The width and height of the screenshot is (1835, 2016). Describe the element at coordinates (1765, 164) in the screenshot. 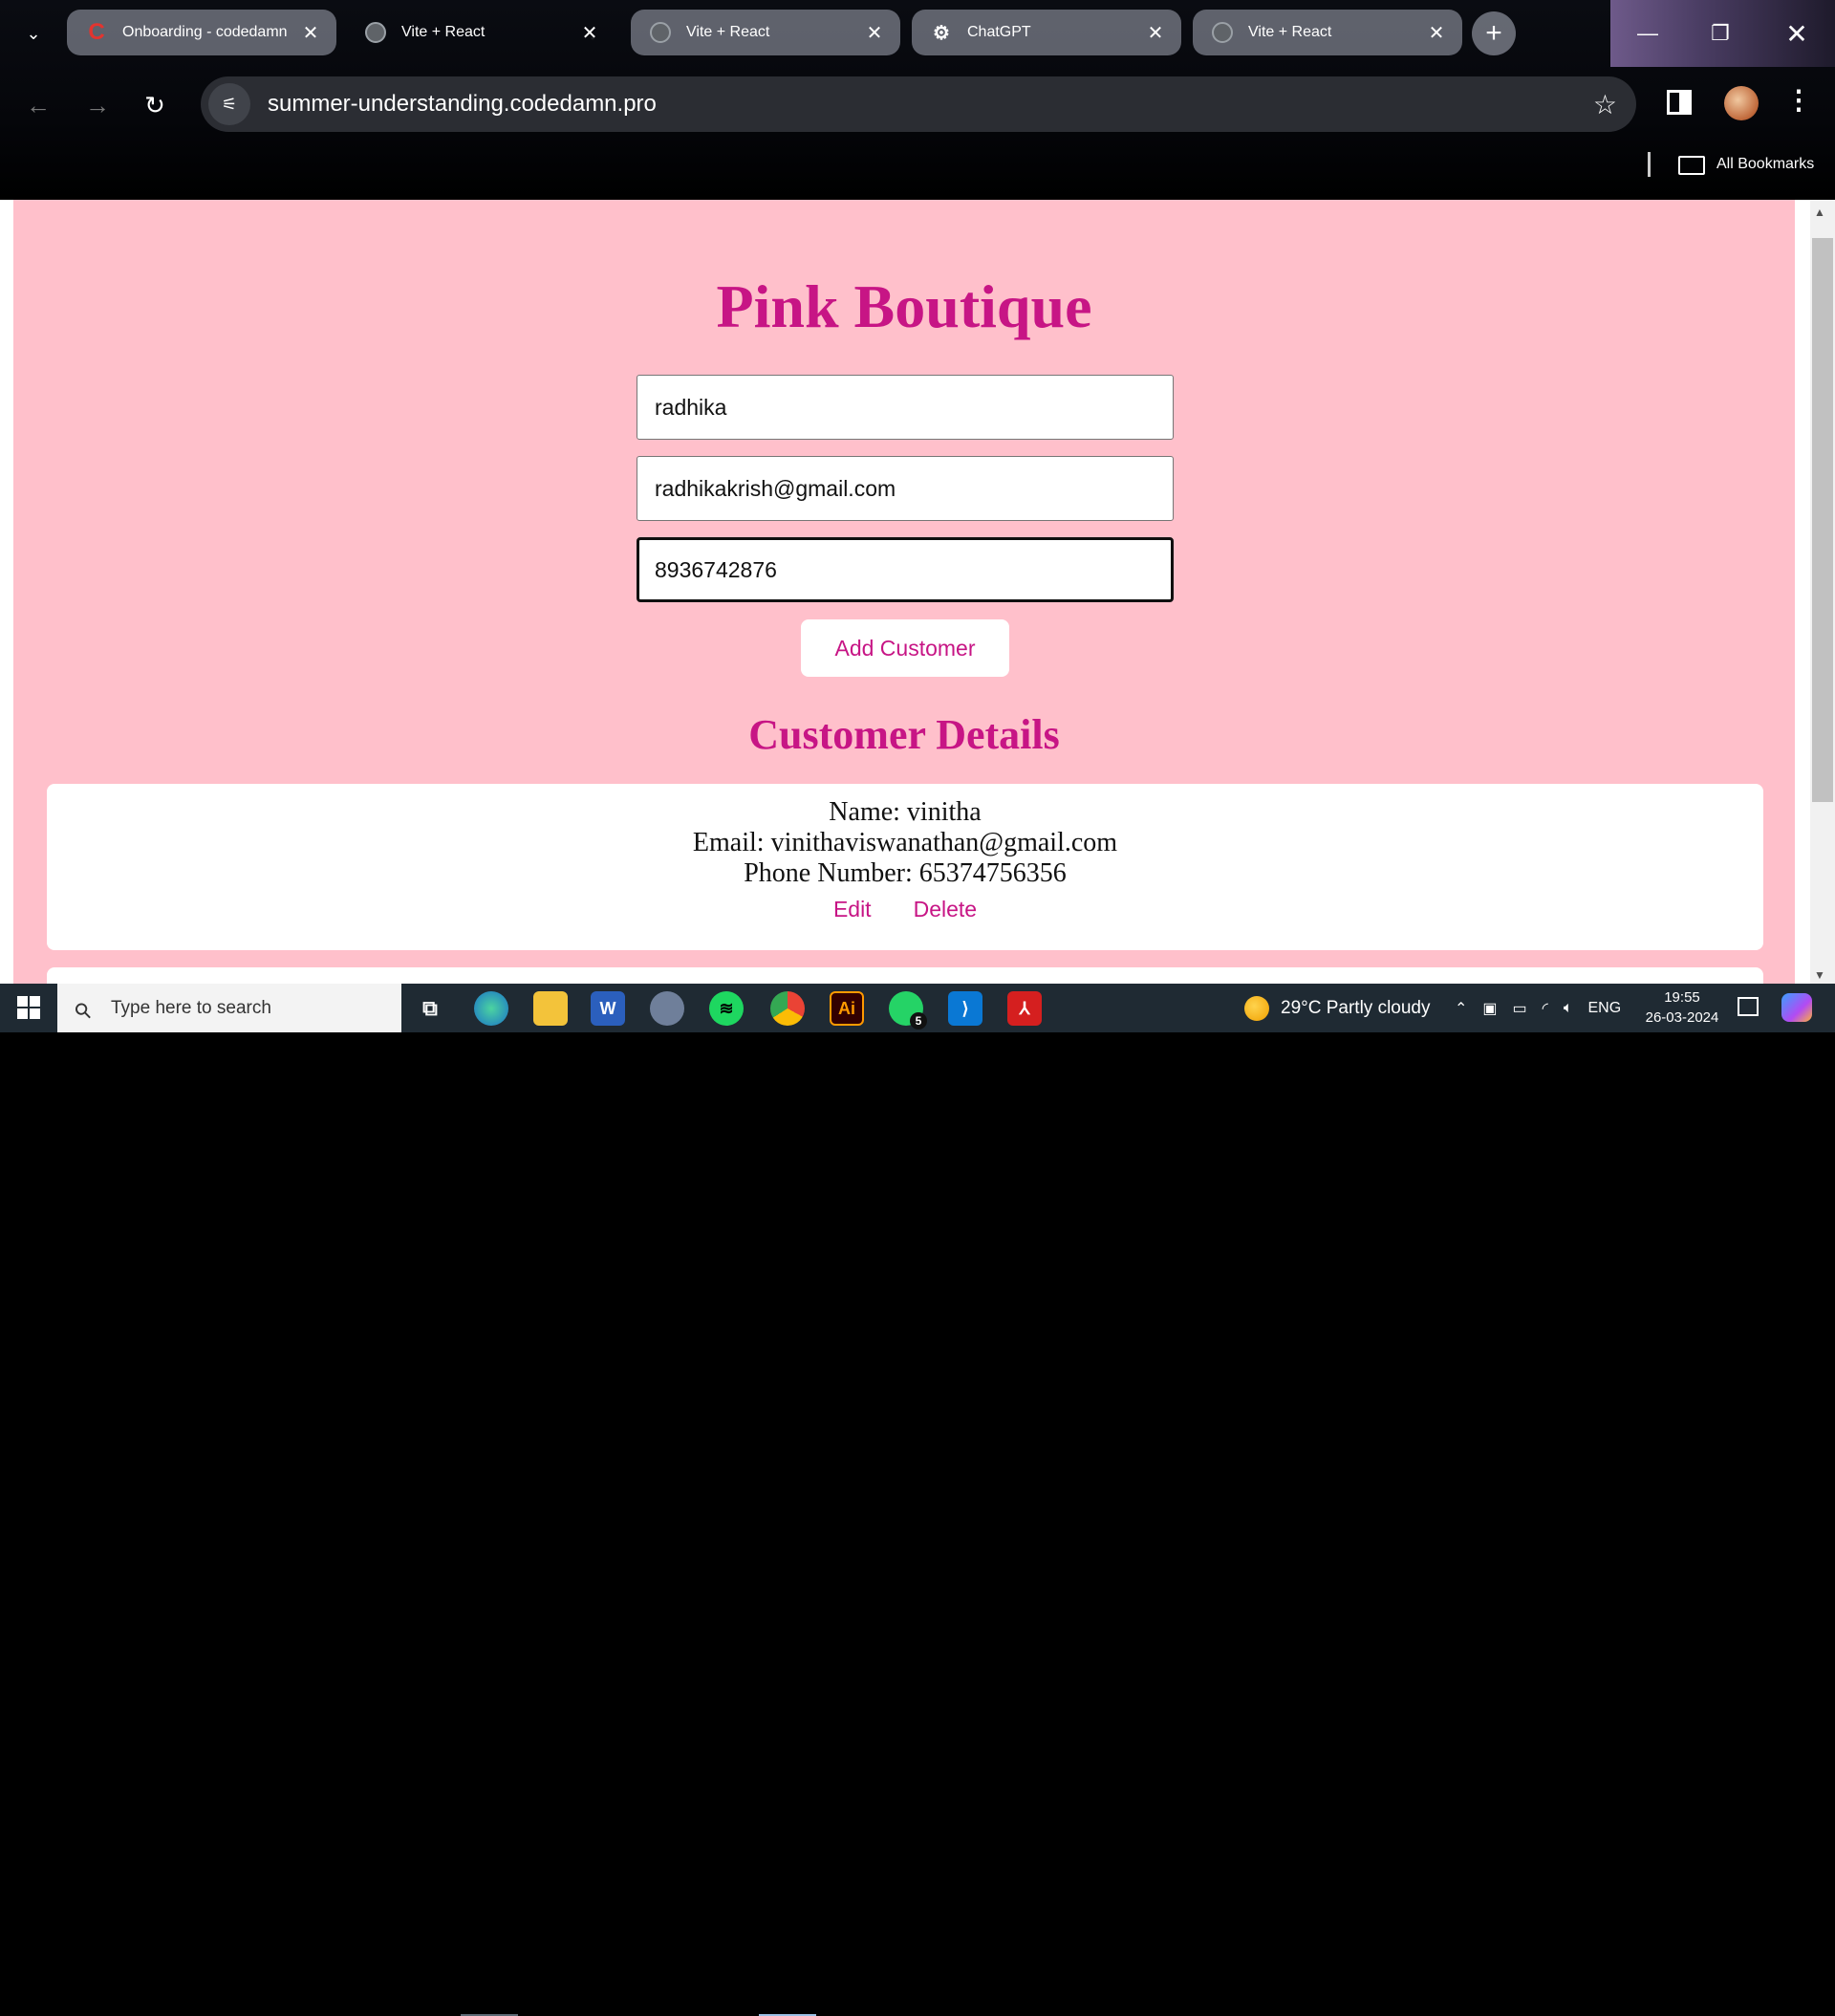

I see `all-bookmarks-link: All Bookmarks` at that location.